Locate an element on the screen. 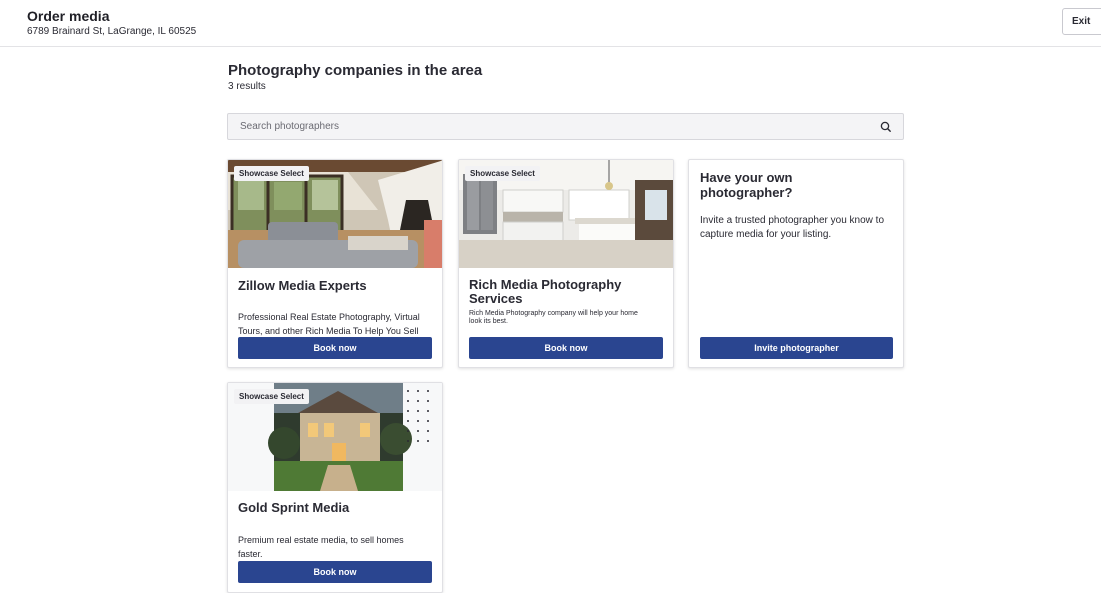  listing-address: 6789 Brainard St, LaGrange, IL 60525 is located at coordinates (112, 31).